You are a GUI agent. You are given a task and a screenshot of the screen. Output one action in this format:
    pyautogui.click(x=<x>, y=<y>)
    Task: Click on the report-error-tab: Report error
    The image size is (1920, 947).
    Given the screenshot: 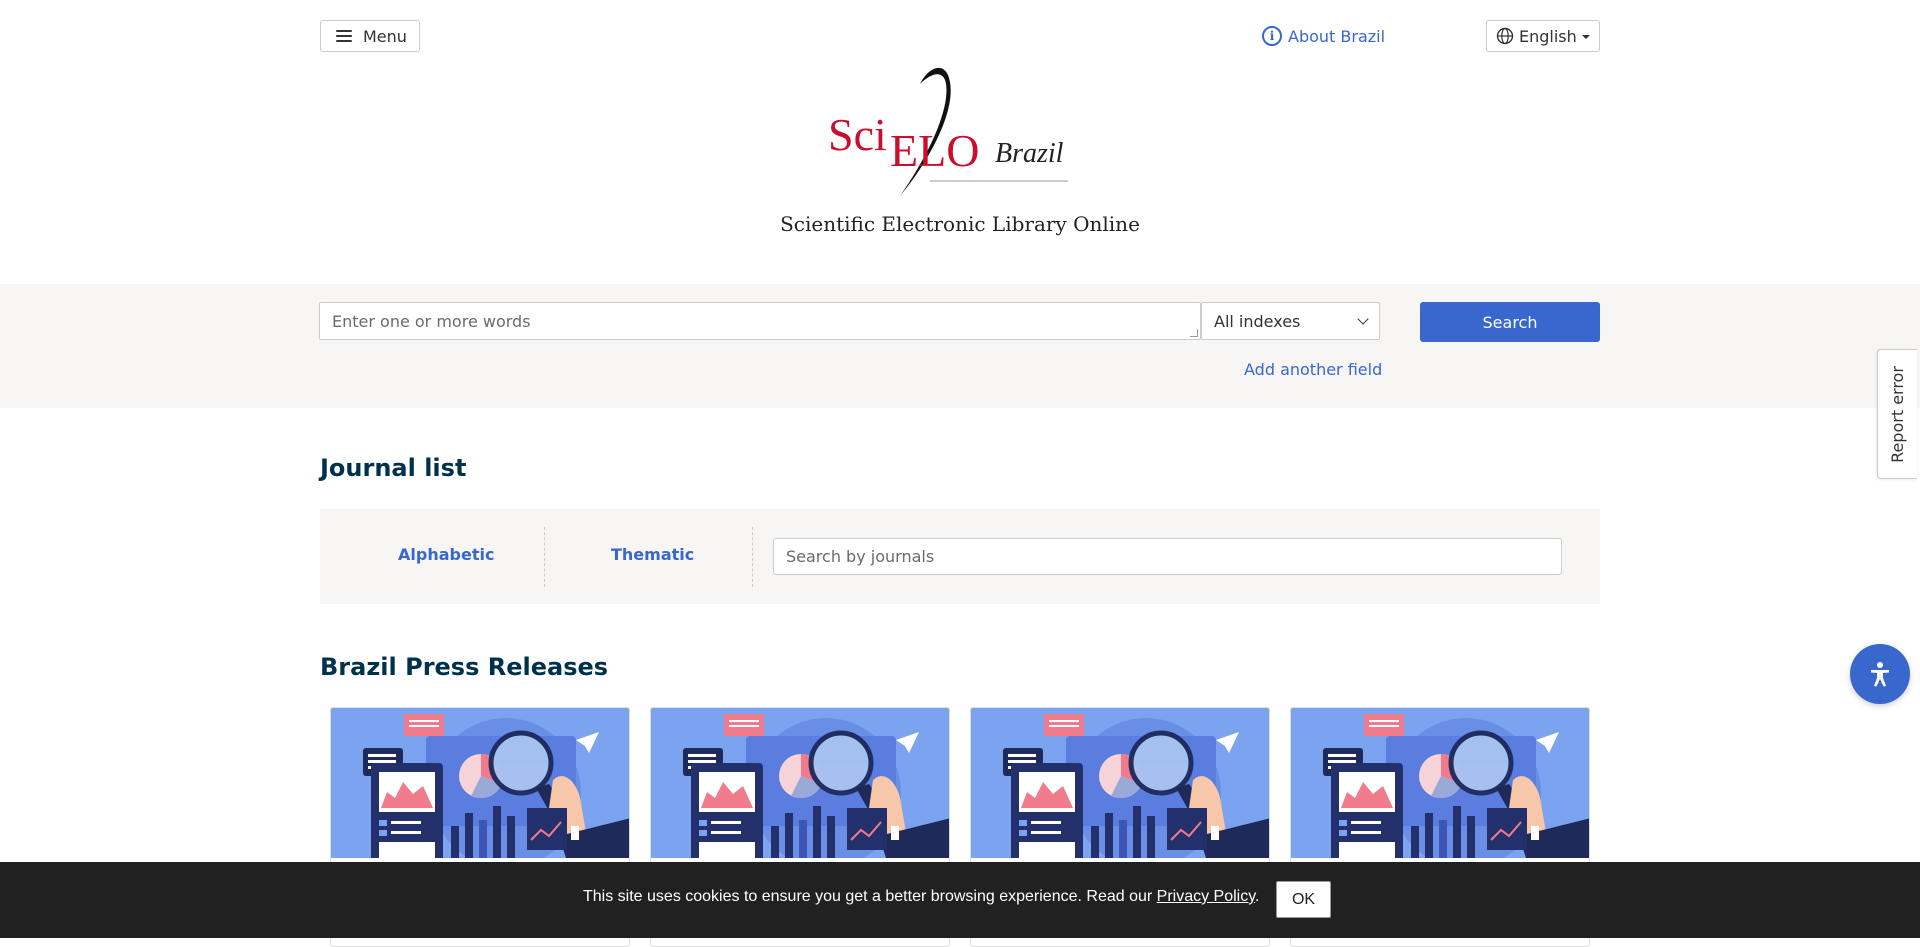 What is the action you would take?
    pyautogui.click(x=1897, y=414)
    